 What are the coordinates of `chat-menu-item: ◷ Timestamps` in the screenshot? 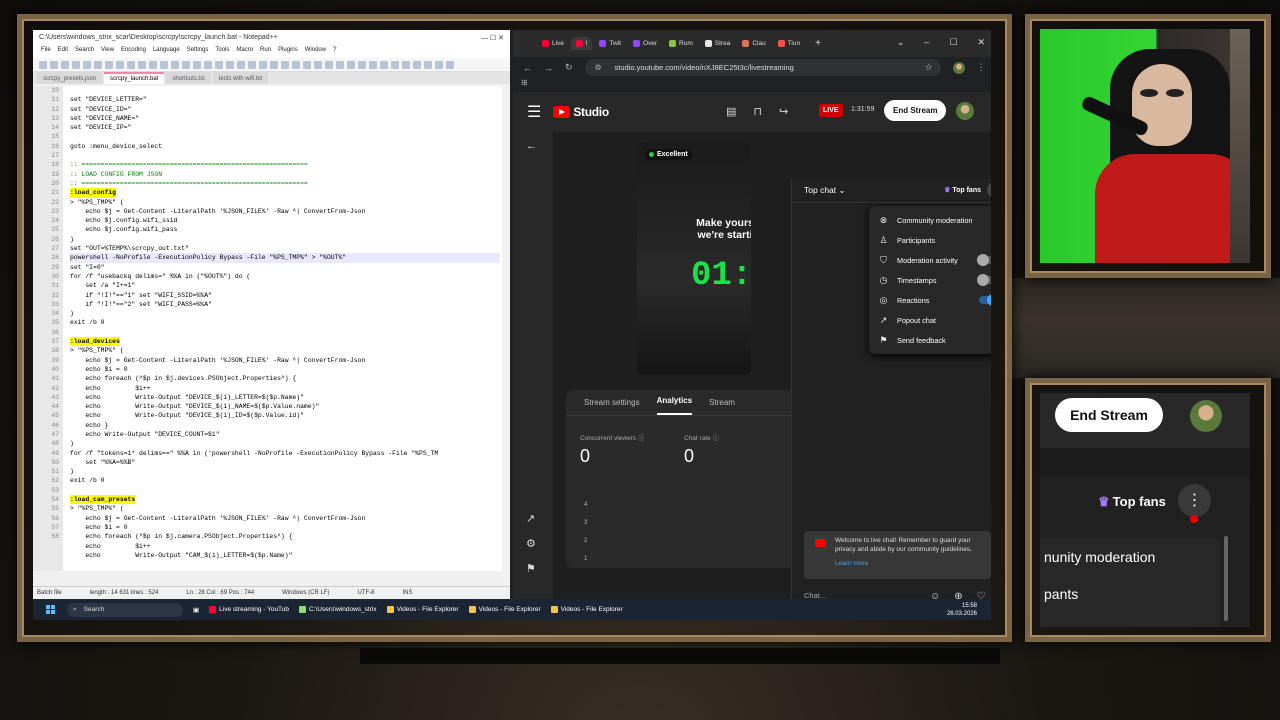 It's located at (930, 280).